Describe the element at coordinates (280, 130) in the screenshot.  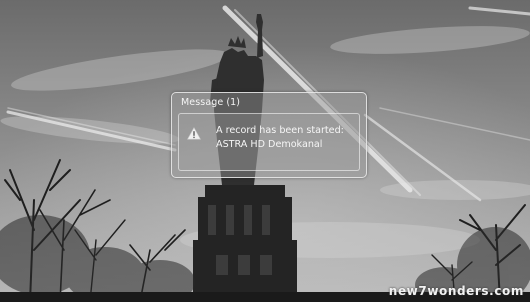
I see `message-text-line-1: A record has been started:` at that location.